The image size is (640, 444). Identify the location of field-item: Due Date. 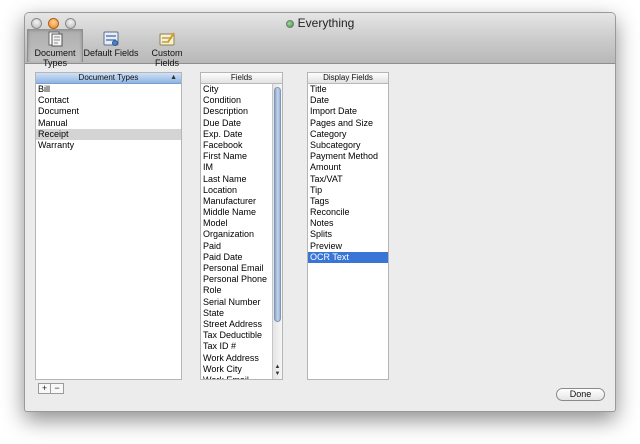
(241, 123).